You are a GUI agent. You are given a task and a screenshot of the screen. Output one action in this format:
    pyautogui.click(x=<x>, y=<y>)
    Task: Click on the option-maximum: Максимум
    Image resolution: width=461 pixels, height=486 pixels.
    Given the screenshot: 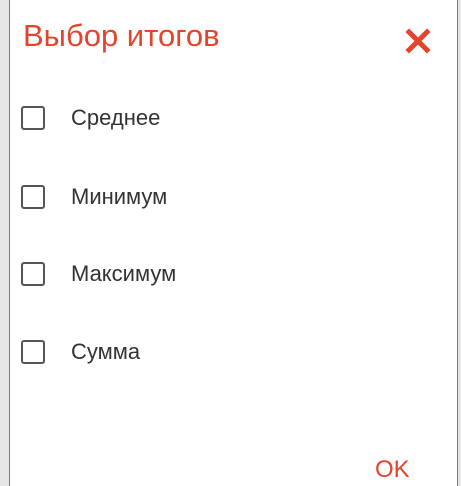 What is the action you would take?
    pyautogui.click(x=151, y=274)
    